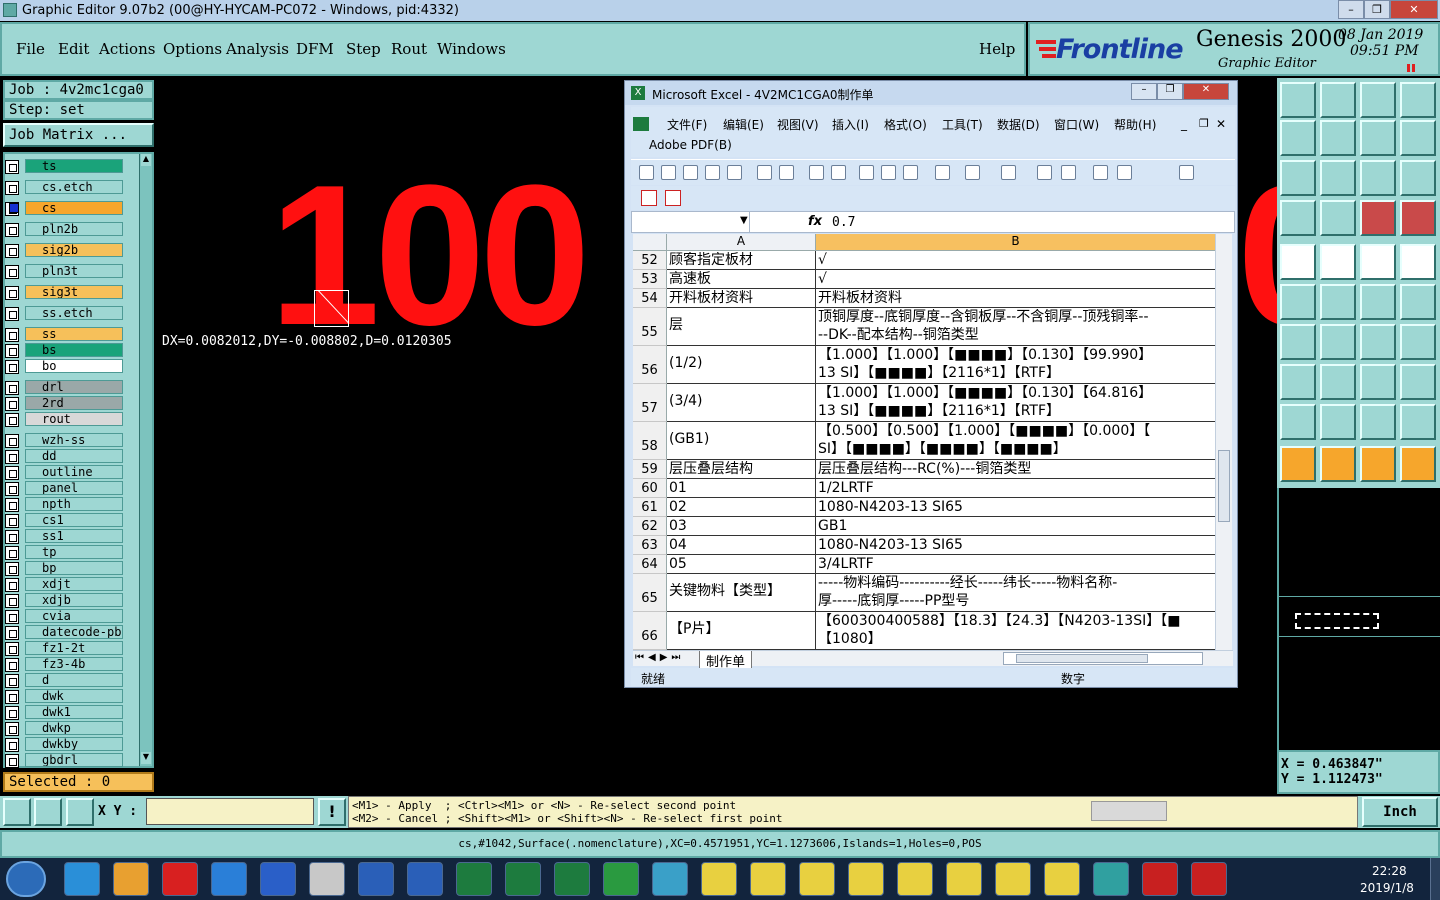 This screenshot has height=900, width=1440. Describe the element at coordinates (1129, 811) in the screenshot. I see `ime-toolbar` at that location.